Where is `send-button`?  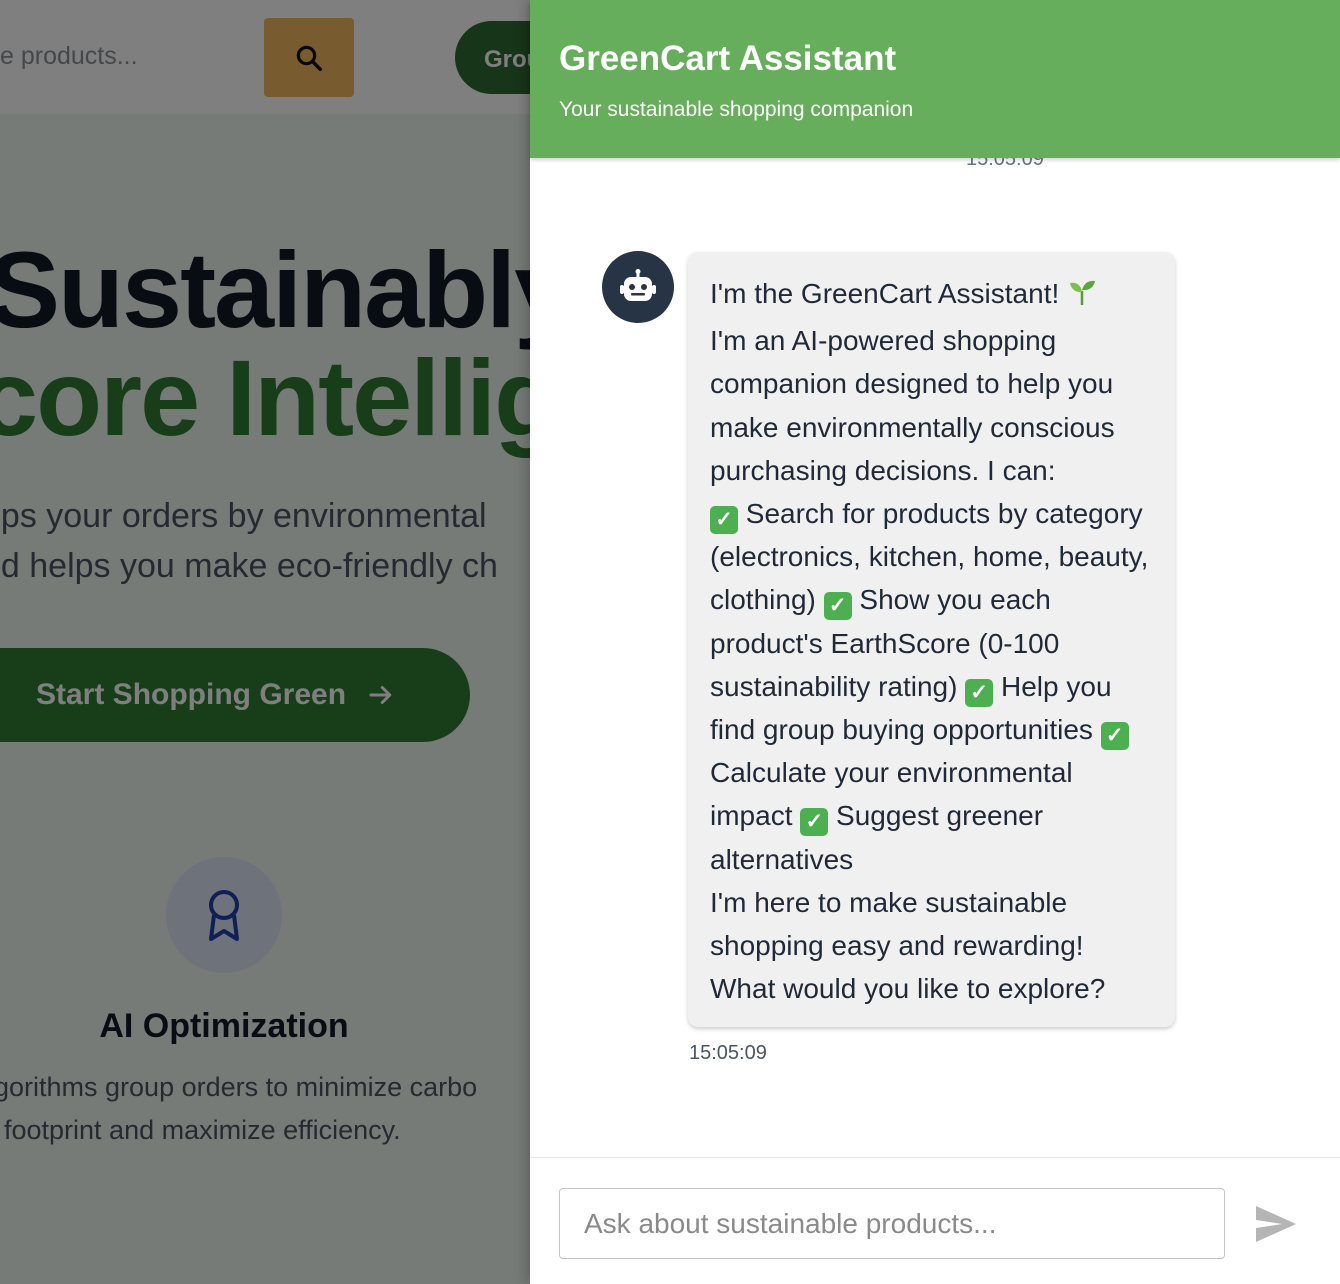 send-button is located at coordinates (1276, 1224).